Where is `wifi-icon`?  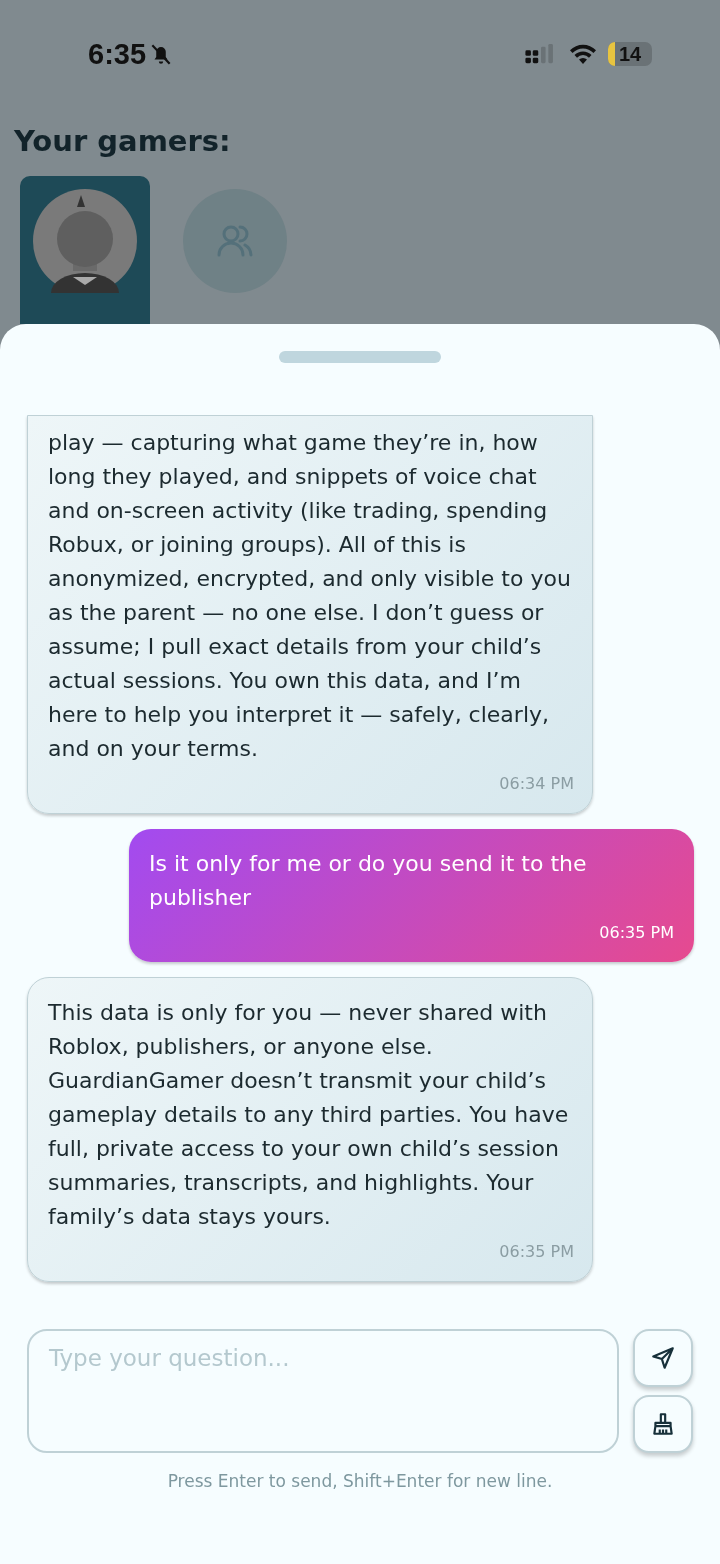
wifi-icon is located at coordinates (583, 54).